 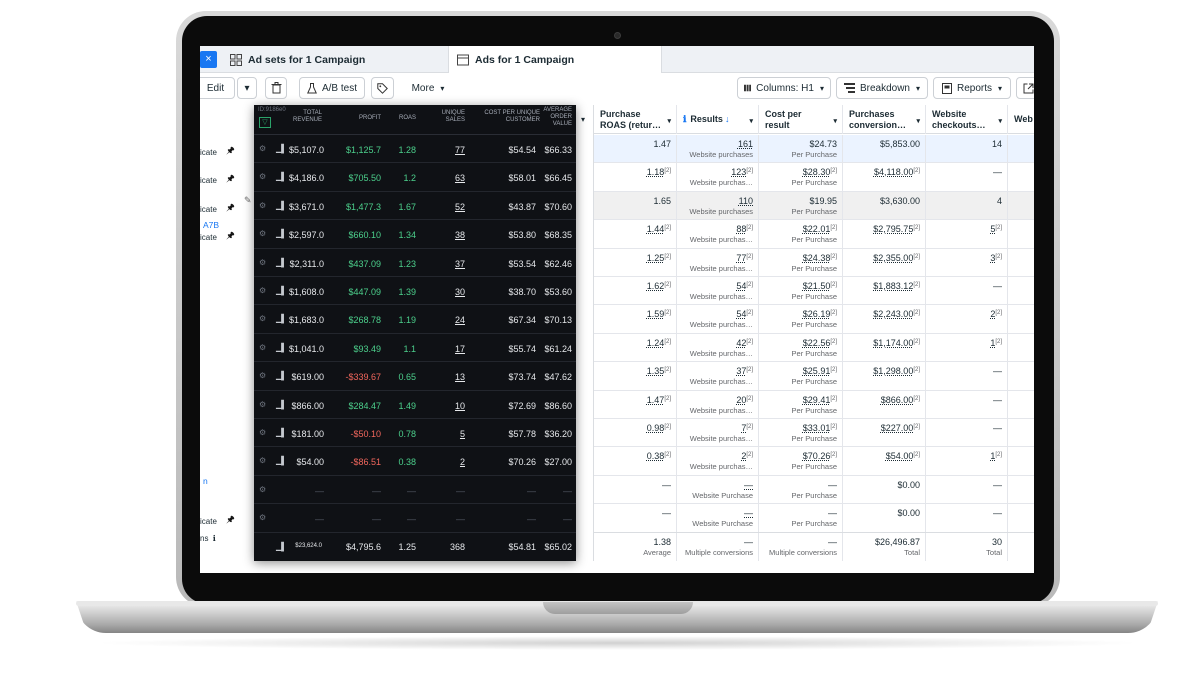 I want to click on edit-label: Edit, so click(x=215, y=88).